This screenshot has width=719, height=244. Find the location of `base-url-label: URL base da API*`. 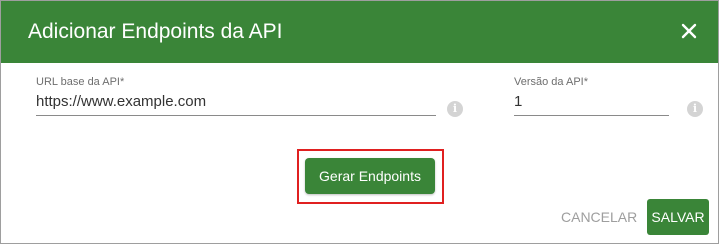

base-url-label: URL base da API* is located at coordinates (80, 82).